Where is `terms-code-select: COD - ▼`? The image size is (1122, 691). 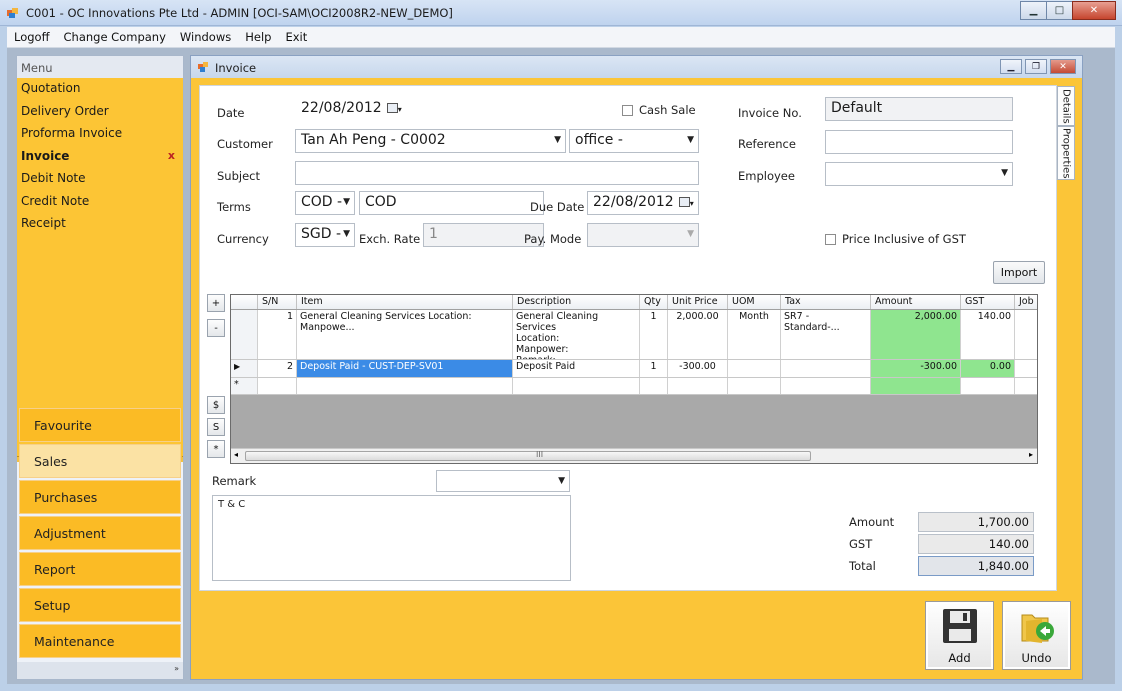
terms-code-select: COD - ▼ is located at coordinates (325, 203).